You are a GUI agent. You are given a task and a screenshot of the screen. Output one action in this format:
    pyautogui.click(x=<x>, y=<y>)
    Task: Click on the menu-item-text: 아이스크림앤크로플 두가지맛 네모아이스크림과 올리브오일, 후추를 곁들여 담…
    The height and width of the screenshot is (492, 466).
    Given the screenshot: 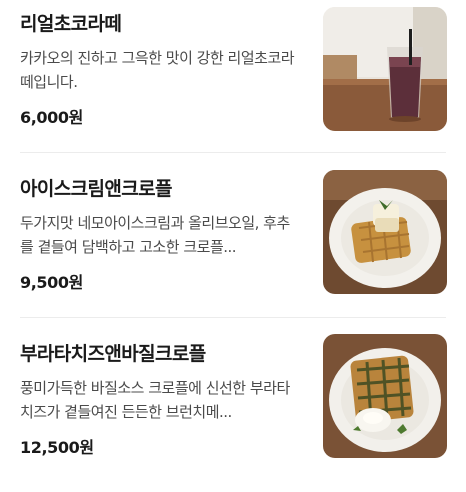 What is the action you would take?
    pyautogui.click(x=161, y=235)
    